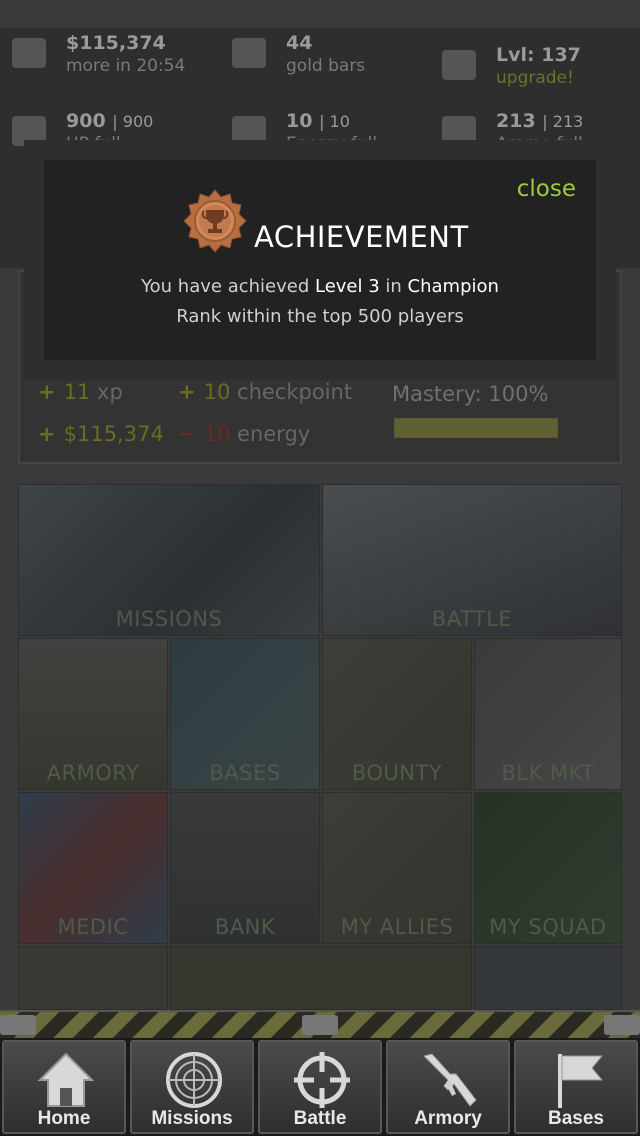 This screenshot has width=640, height=1136. I want to click on tab-missions-label: Missions, so click(192, 1118).